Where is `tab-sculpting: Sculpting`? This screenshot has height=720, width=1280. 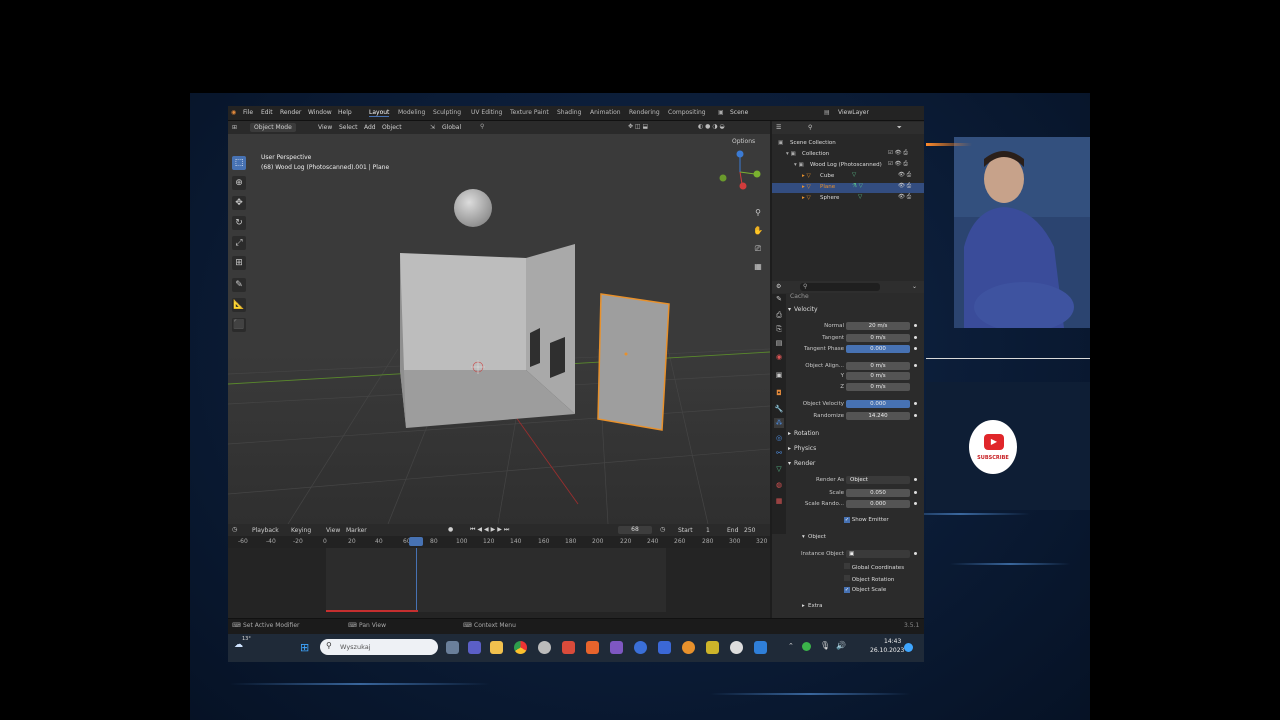
tab-sculpting: Sculpting is located at coordinates (447, 112).